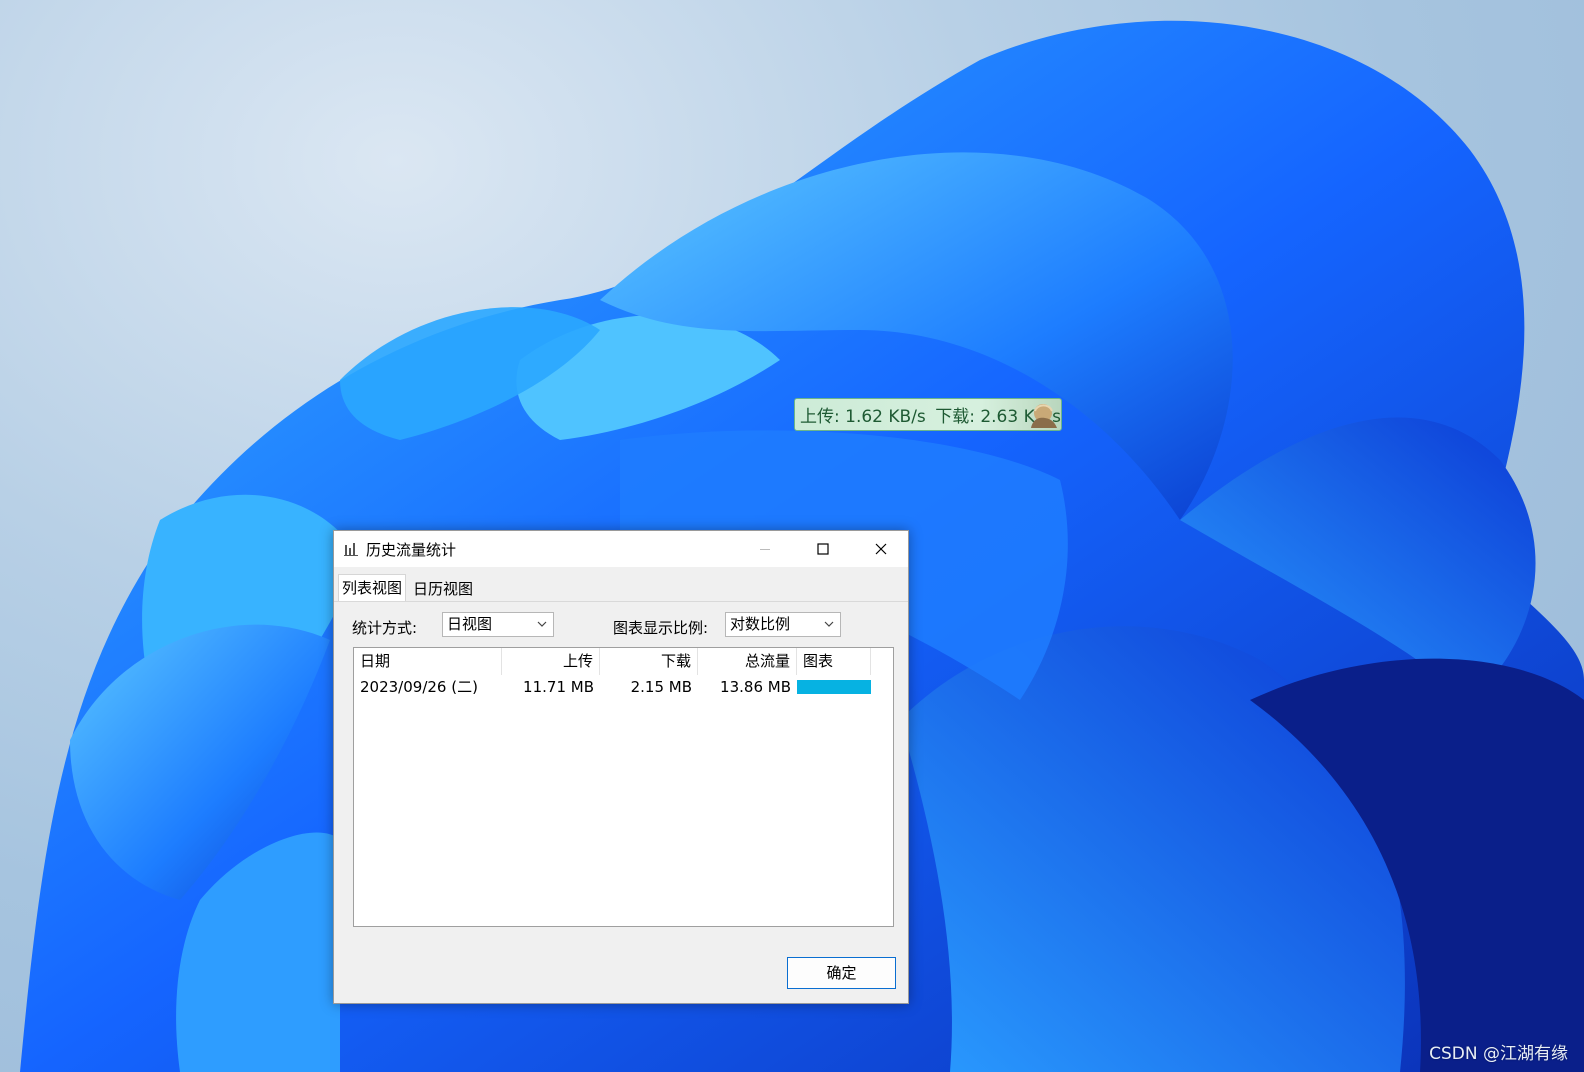 Image resolution: width=1584 pixels, height=1072 pixels. I want to click on ok-button: 确定, so click(841, 973).